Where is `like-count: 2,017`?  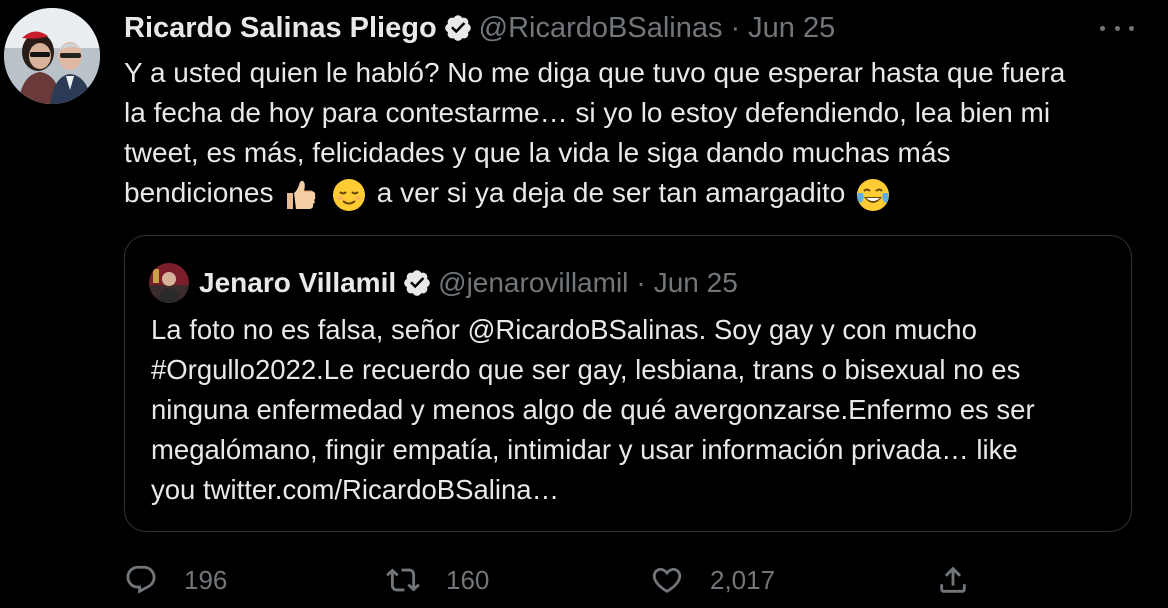
like-count: 2,017 is located at coordinates (743, 579).